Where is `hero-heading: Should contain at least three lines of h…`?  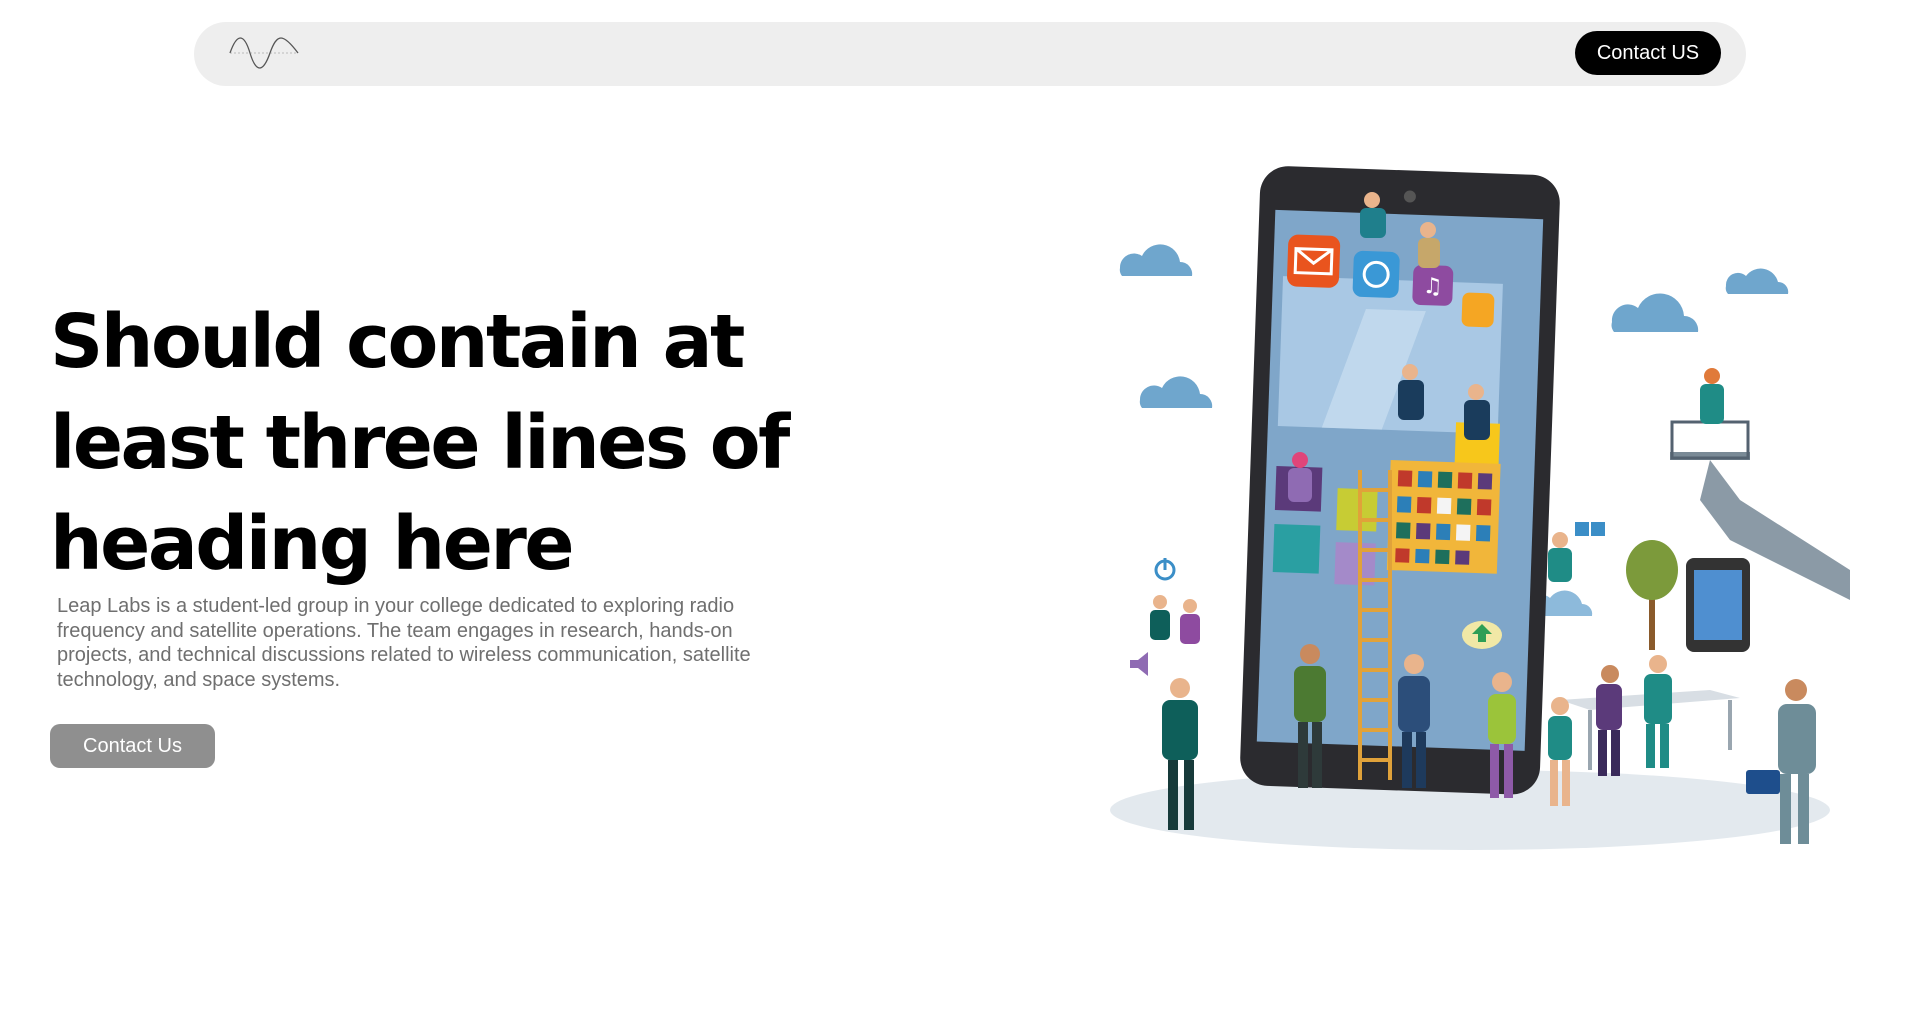 hero-heading: Should contain at least three lines of h… is located at coordinates (420, 443).